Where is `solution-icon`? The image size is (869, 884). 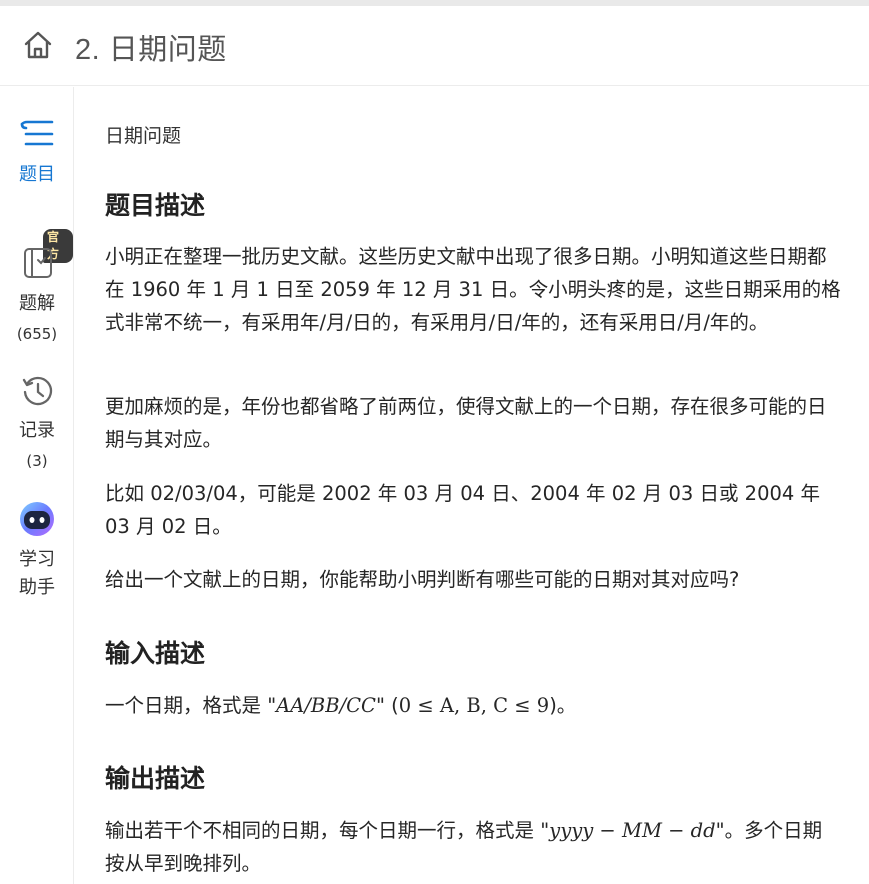
solution-icon is located at coordinates (38, 263).